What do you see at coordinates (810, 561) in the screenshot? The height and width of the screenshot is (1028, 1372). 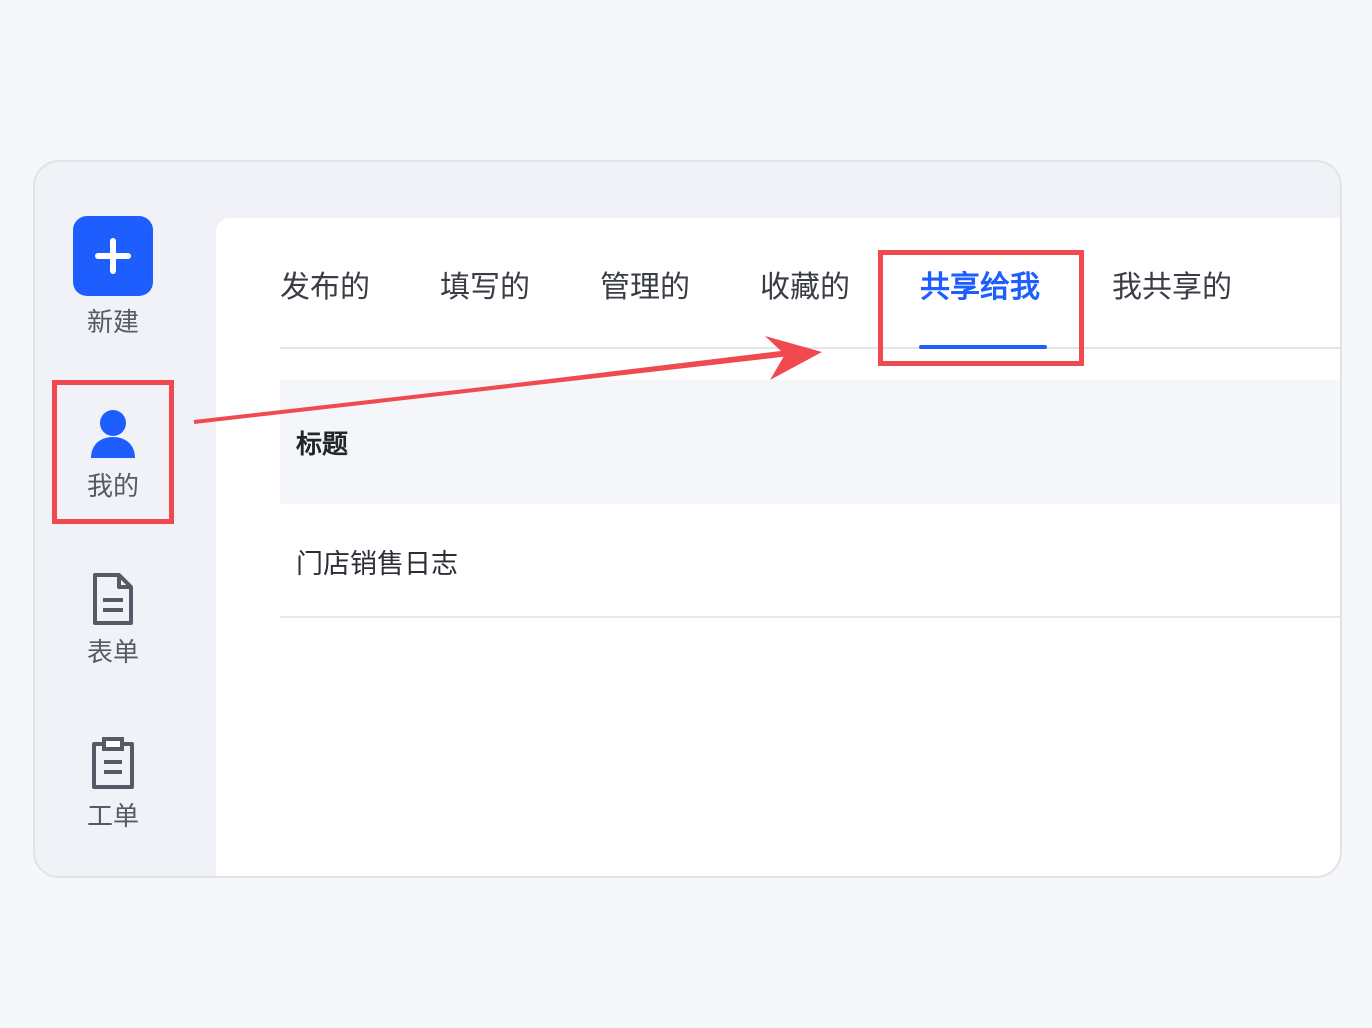 I see `table-row: 门店销售日志` at bounding box center [810, 561].